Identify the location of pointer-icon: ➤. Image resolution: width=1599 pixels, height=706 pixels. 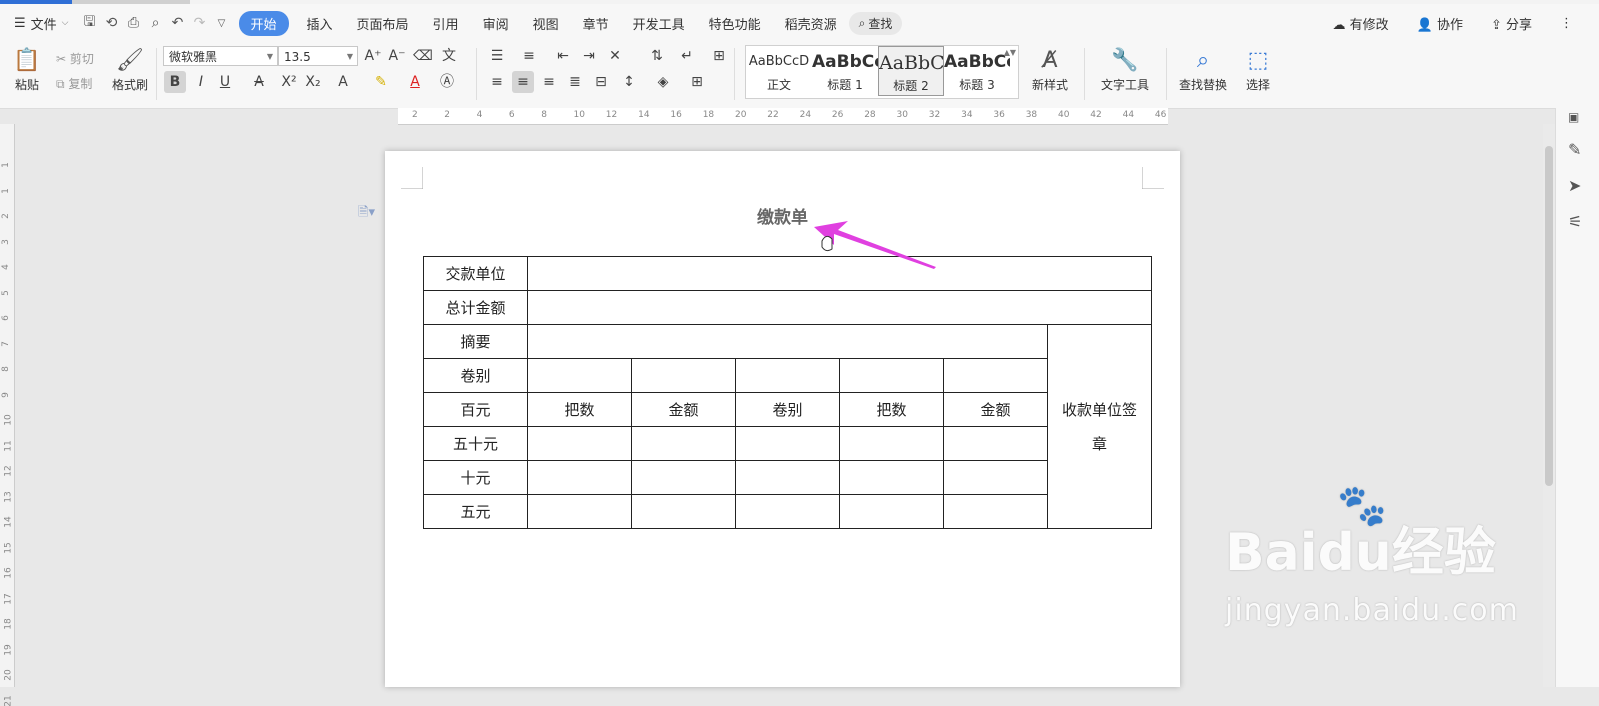
(1574, 185).